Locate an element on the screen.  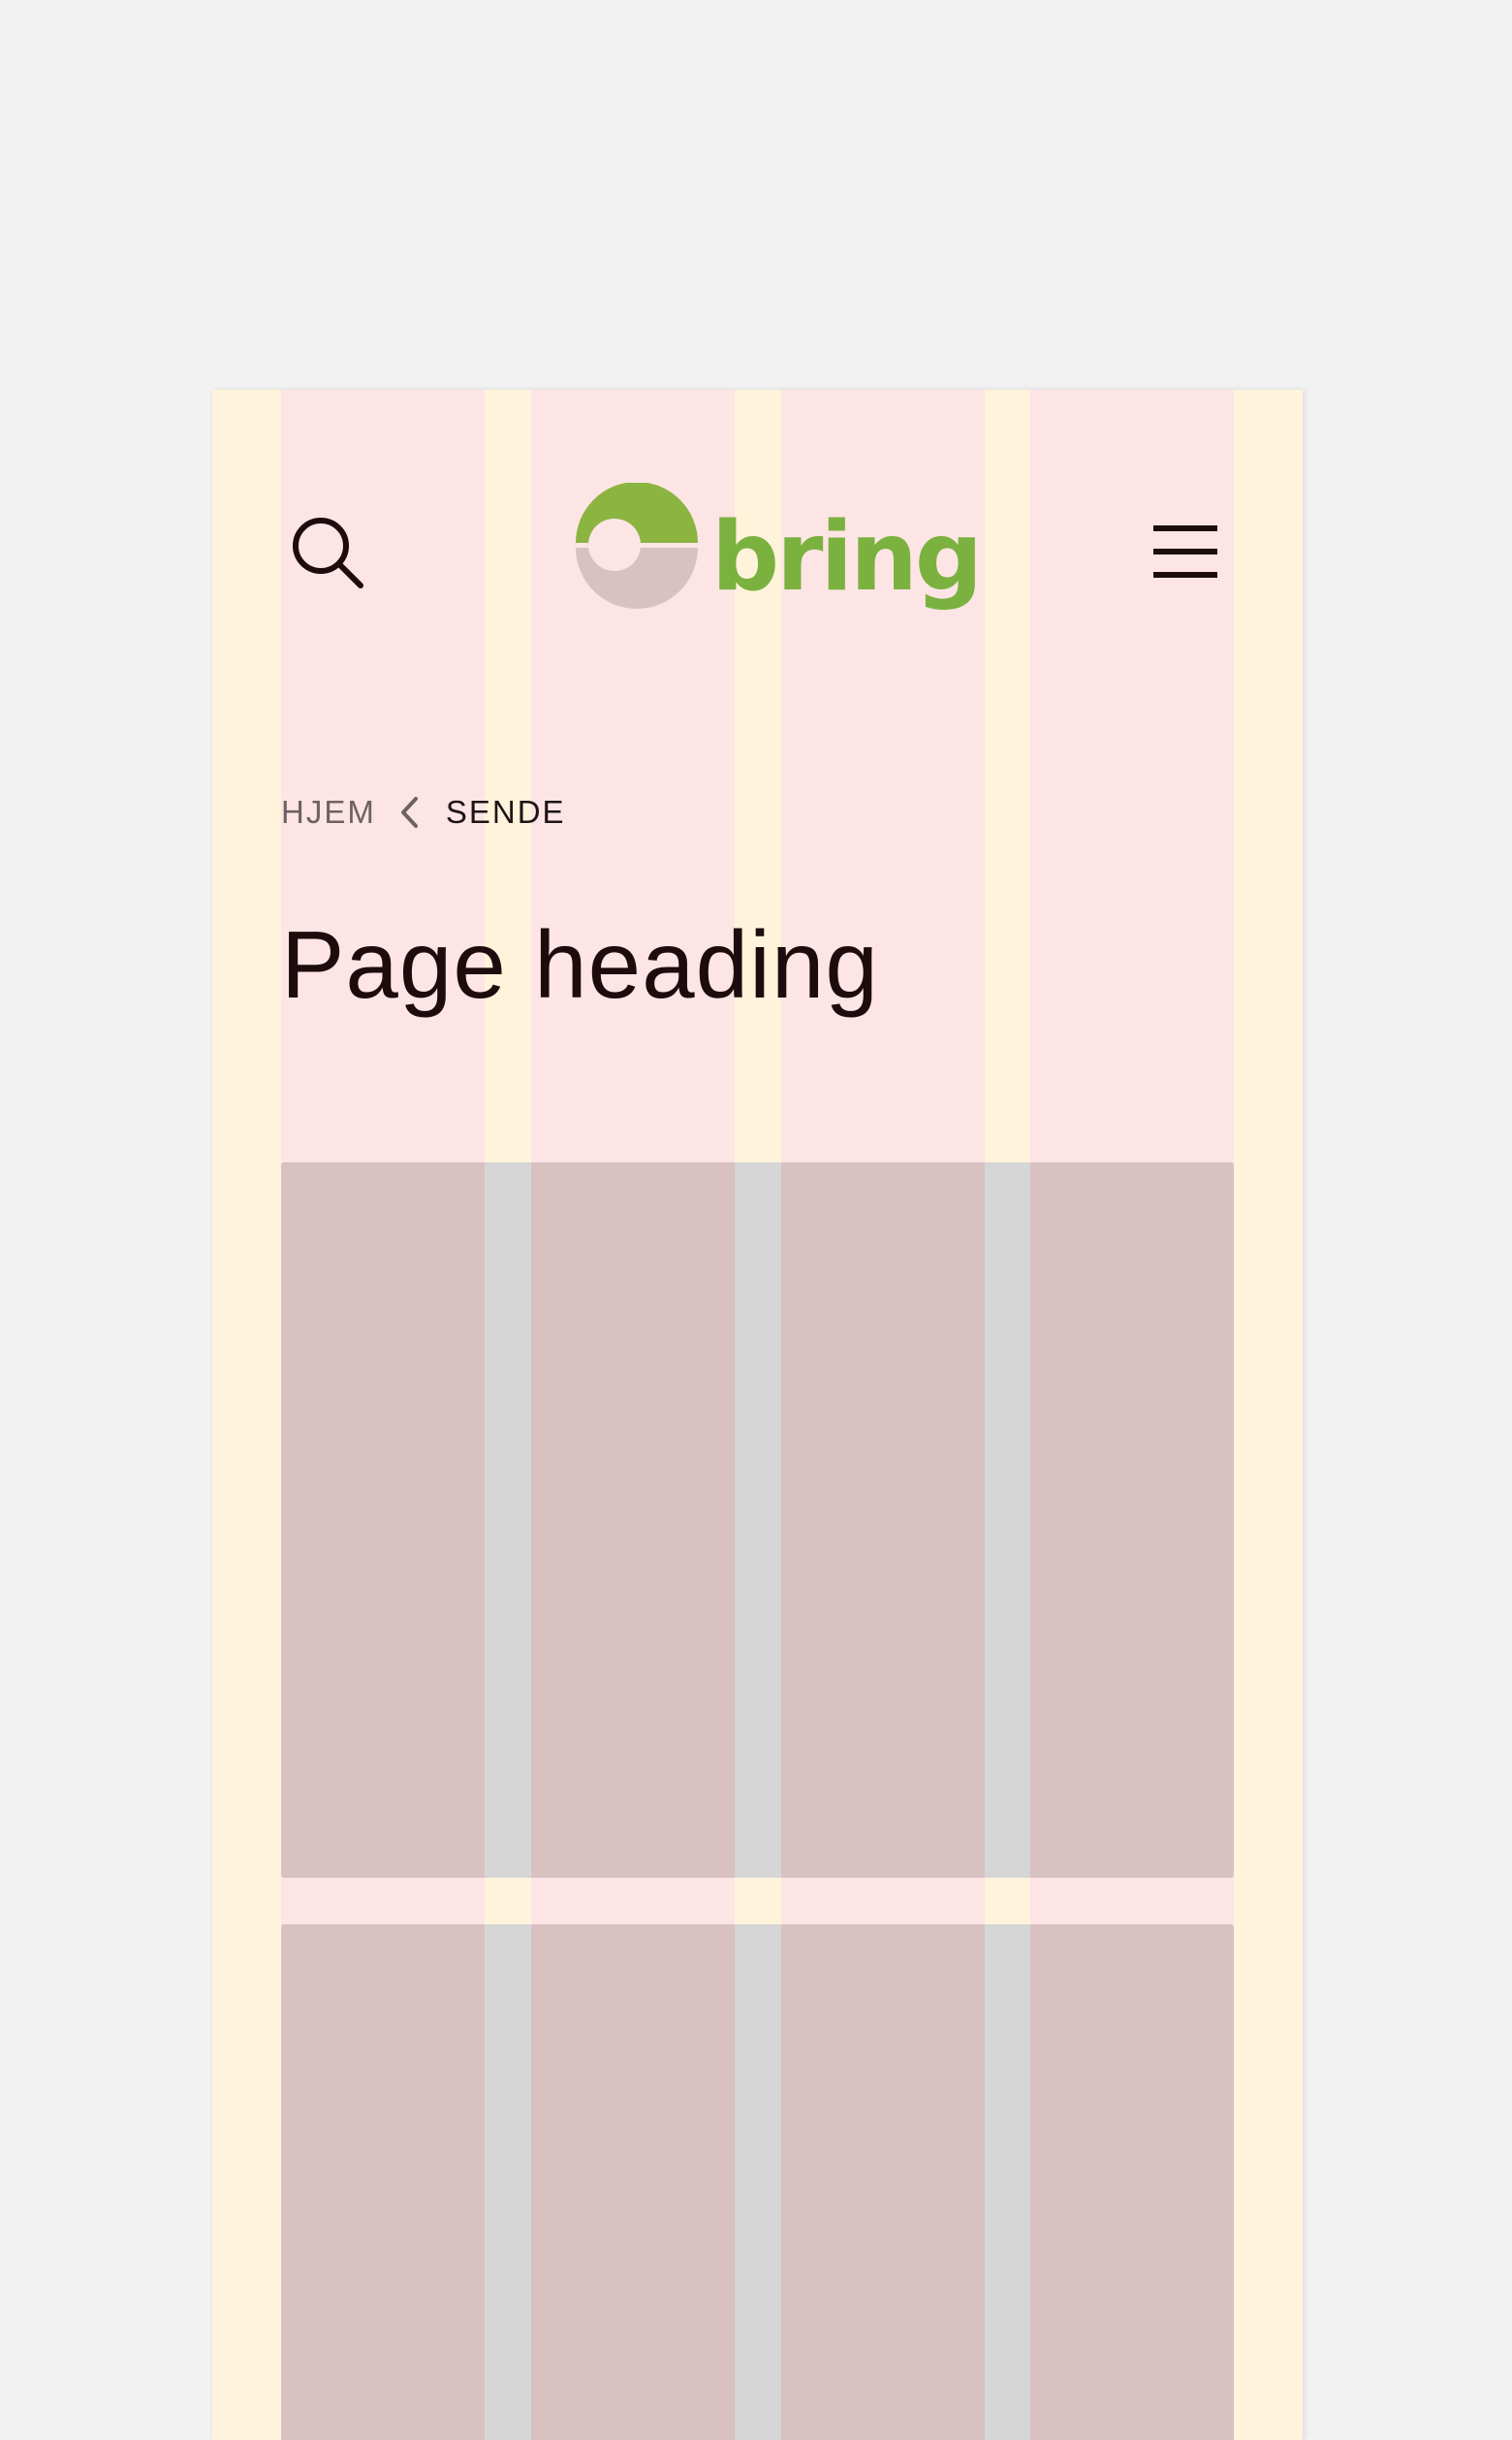
menu-button is located at coordinates (1185, 552).